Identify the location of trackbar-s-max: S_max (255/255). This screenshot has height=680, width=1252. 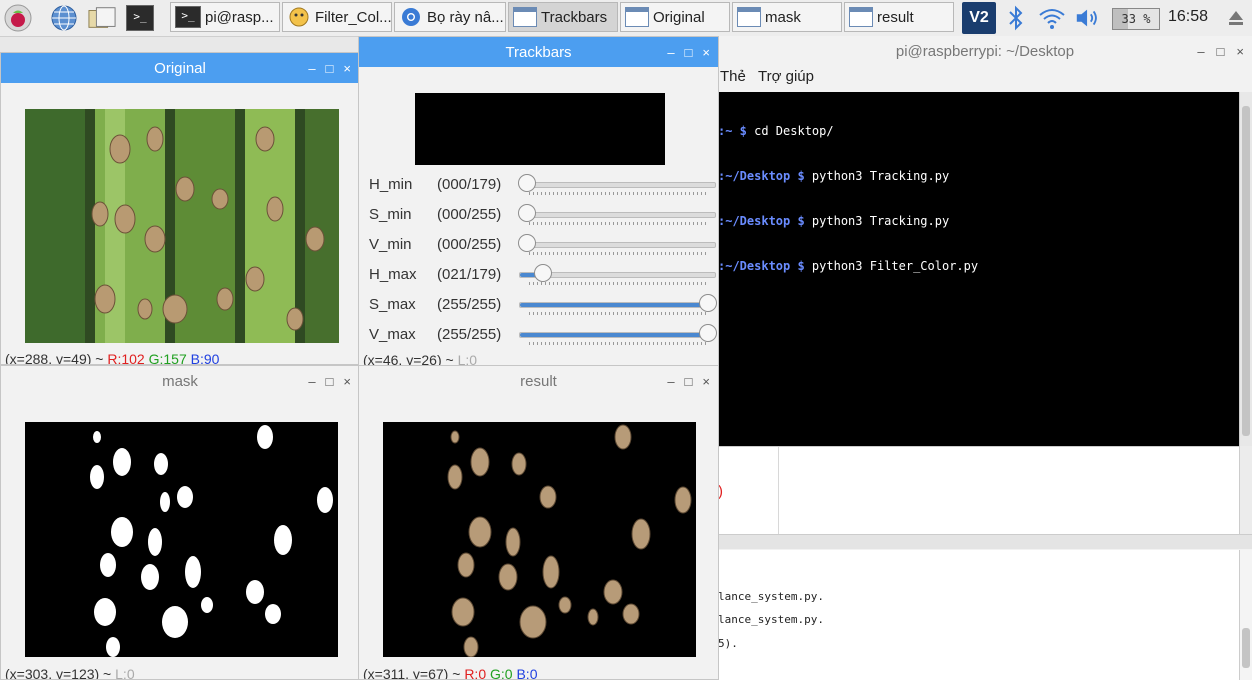
(543, 305).